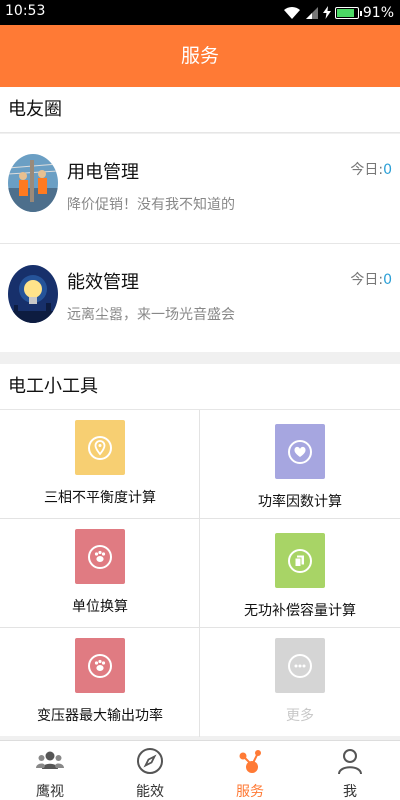 This screenshot has height=800, width=400. I want to click on tab-label: 服务, so click(250, 792).